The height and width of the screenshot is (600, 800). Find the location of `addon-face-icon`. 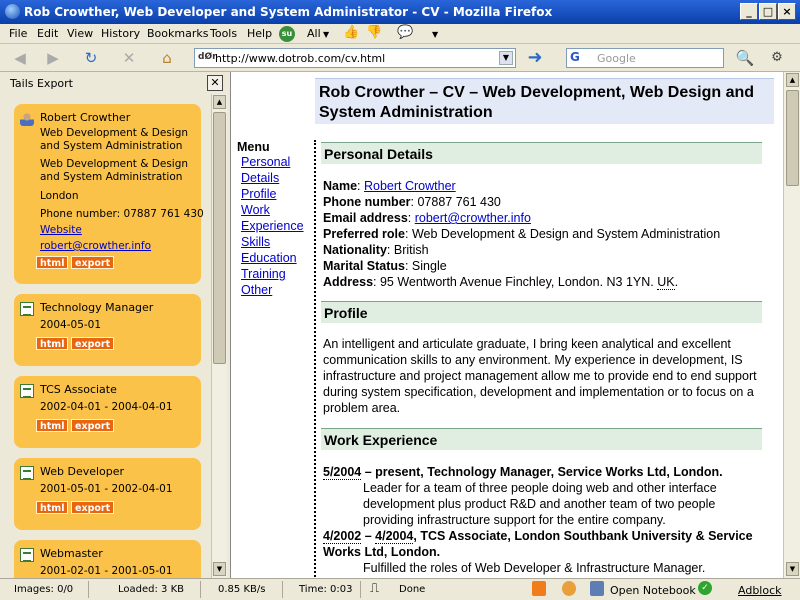

addon-face-icon is located at coordinates (569, 588).